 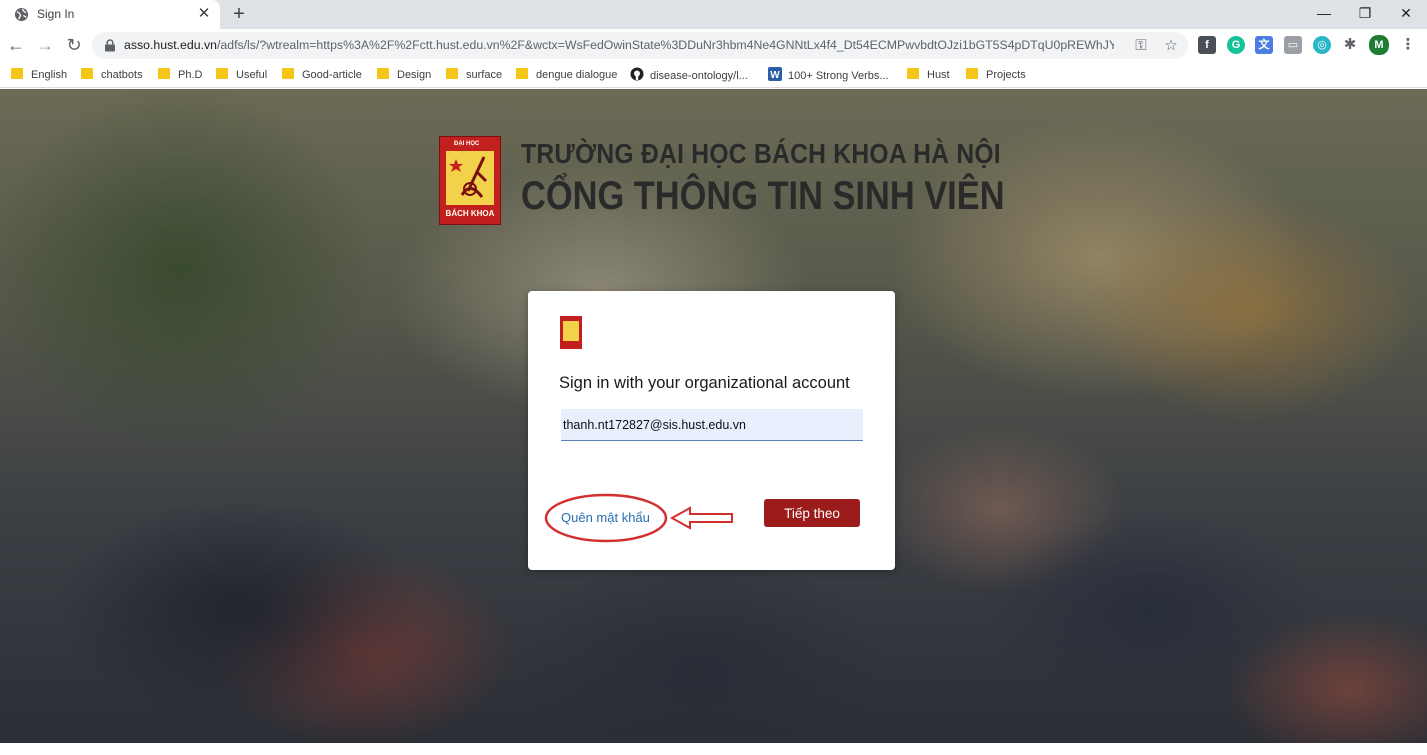 I want to click on url-host: asso.hust.edu.vn, so click(x=170, y=45).